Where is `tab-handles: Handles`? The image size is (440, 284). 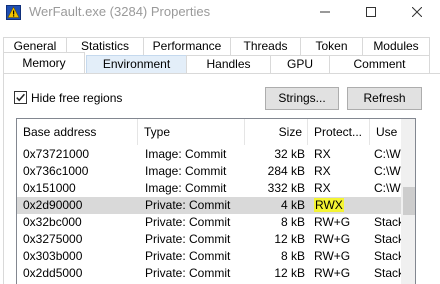
tab-handles: Handles is located at coordinates (228, 64).